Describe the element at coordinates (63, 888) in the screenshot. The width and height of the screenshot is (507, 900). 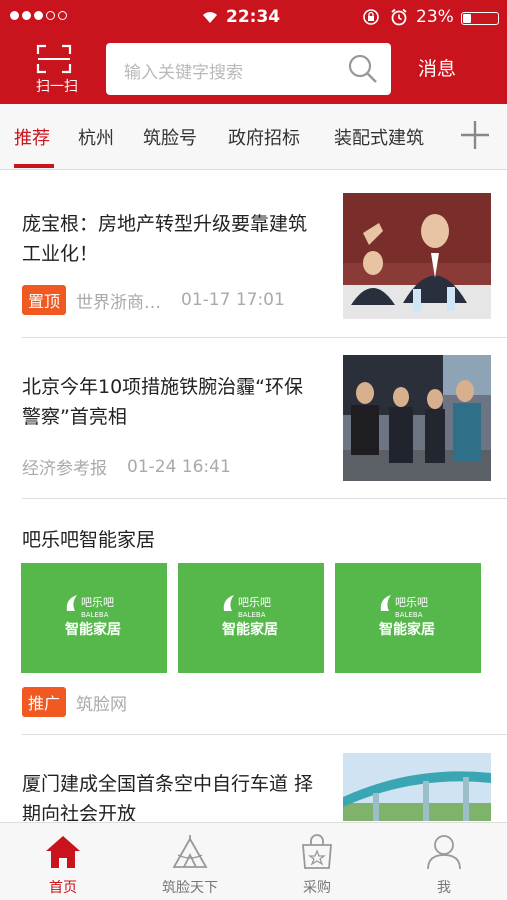
I see `nav-home-label: 首页` at that location.